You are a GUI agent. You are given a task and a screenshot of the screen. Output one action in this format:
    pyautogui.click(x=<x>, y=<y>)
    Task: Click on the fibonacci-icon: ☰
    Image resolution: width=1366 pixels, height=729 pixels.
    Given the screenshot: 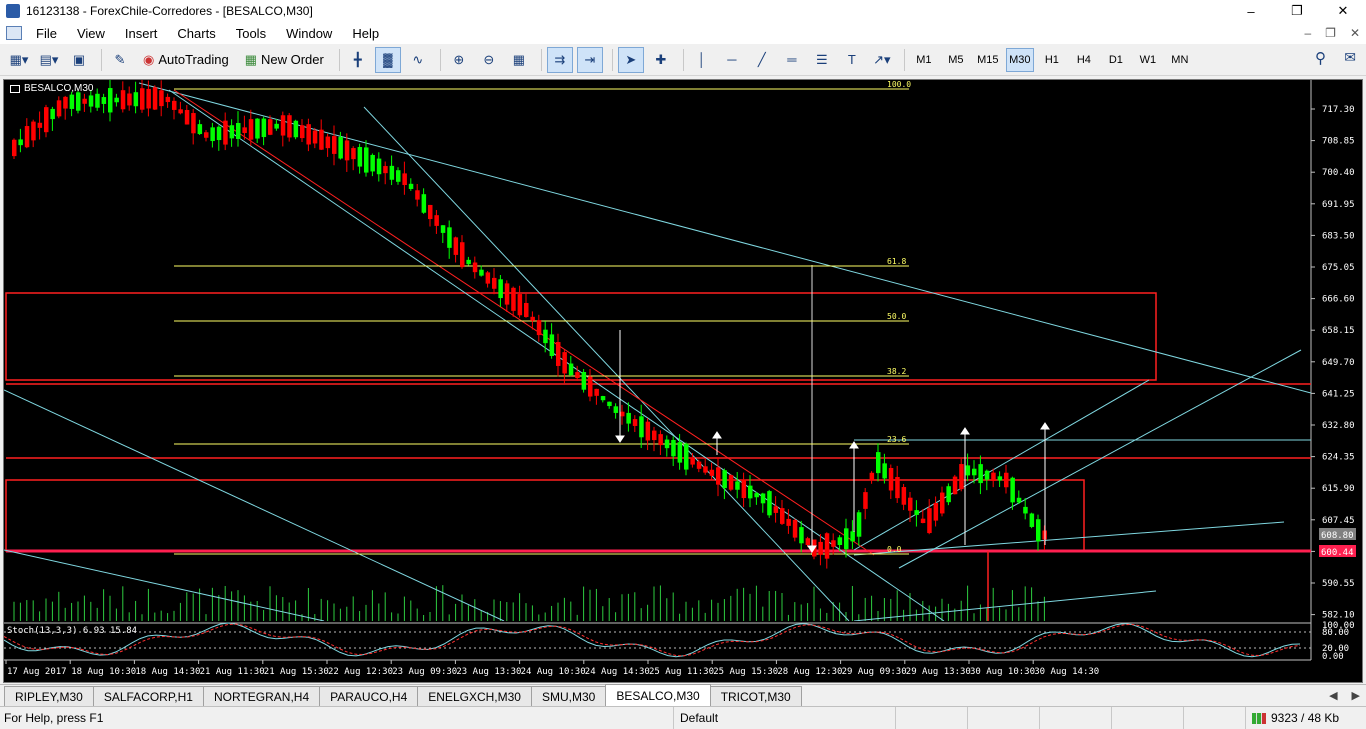 What is the action you would take?
    pyautogui.click(x=822, y=60)
    